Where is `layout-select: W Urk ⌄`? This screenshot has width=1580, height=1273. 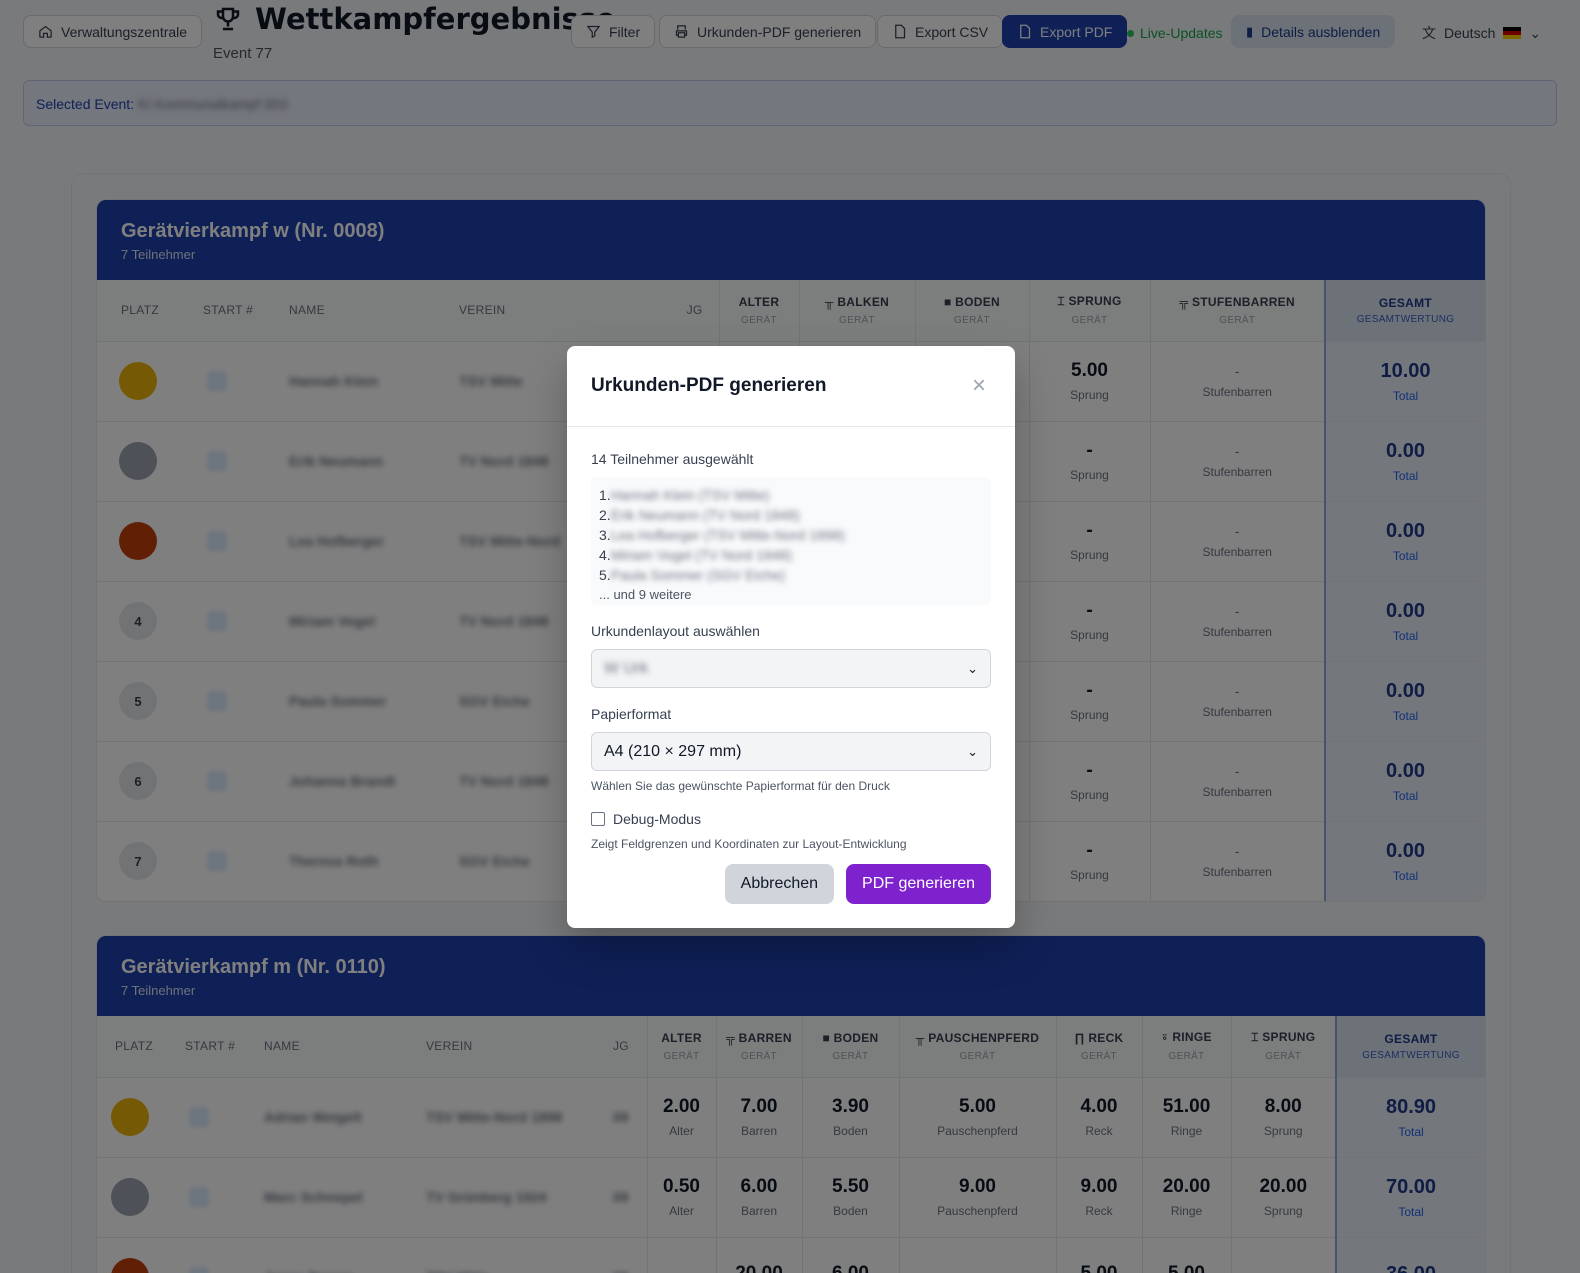 layout-select: W Urk ⌄ is located at coordinates (791, 668).